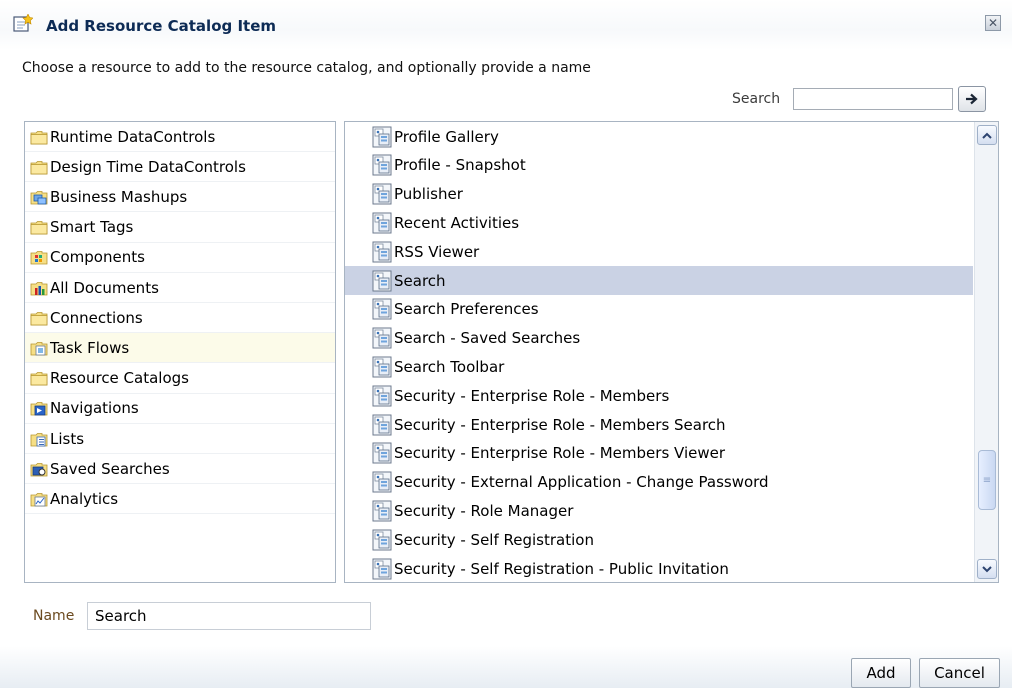  I want to click on arrow-right-icon, so click(972, 99).